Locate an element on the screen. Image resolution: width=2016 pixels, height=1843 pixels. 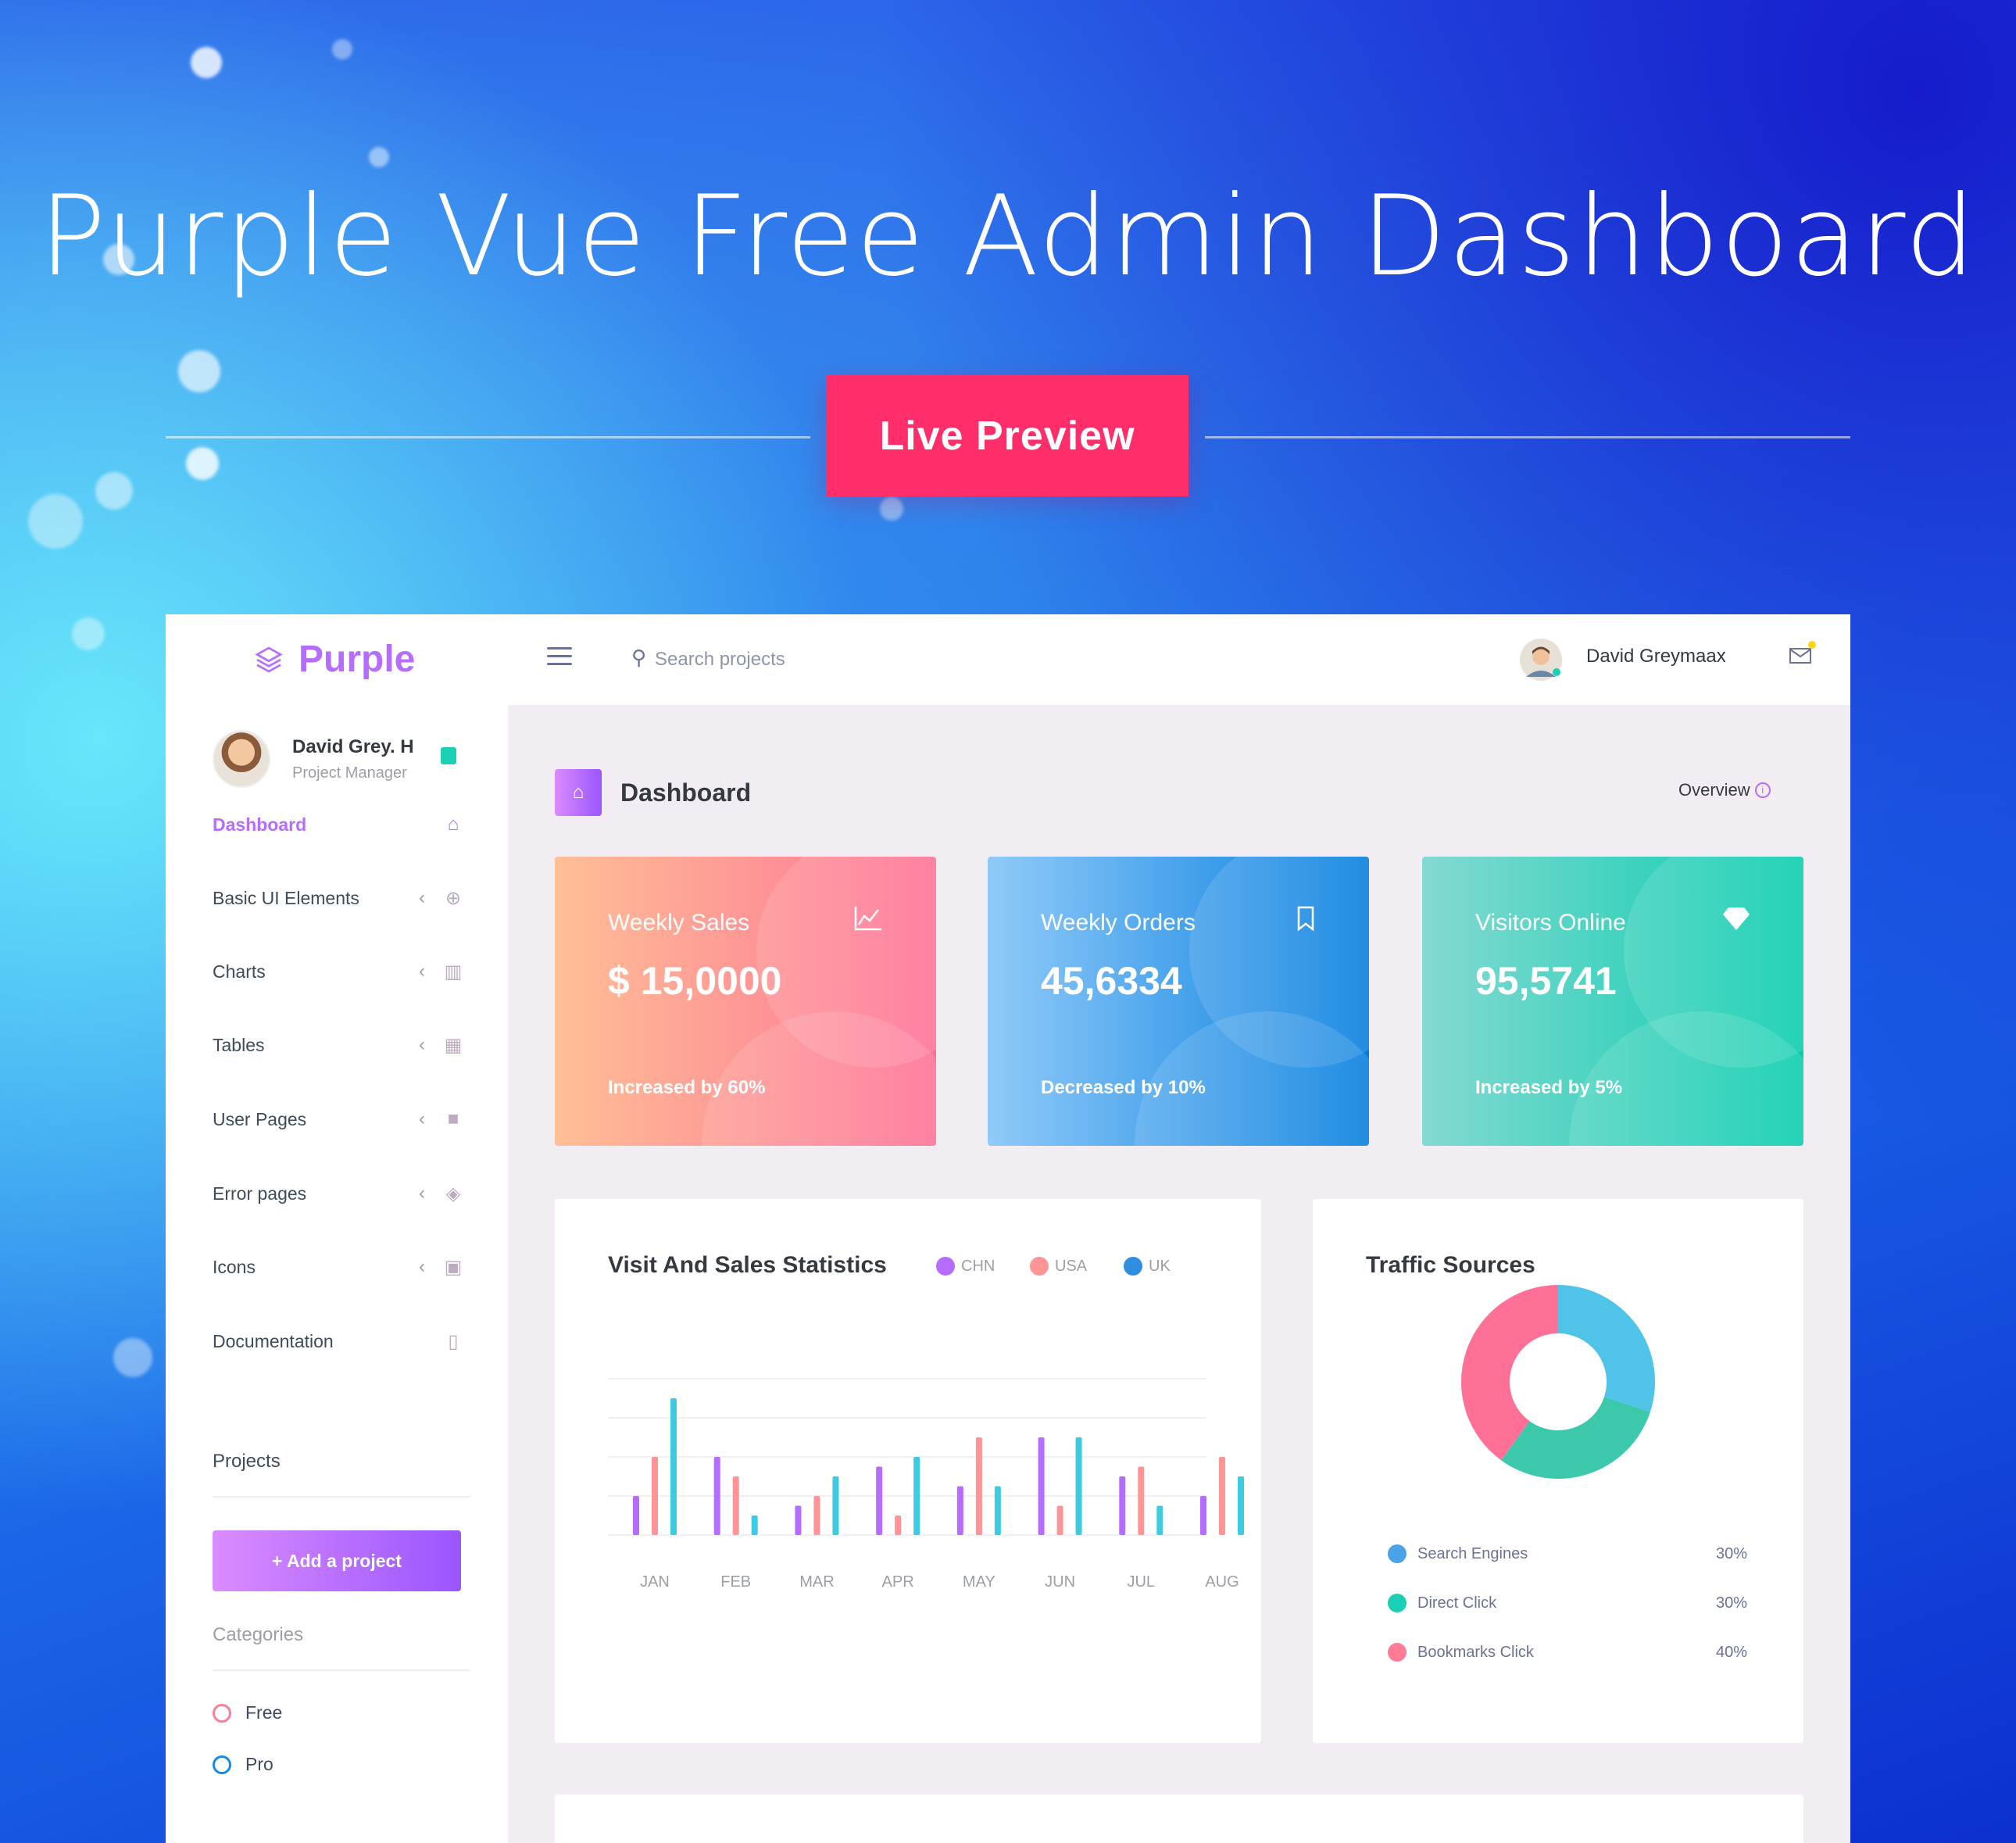
bar-usa-jul is located at coordinates (1141, 1500).